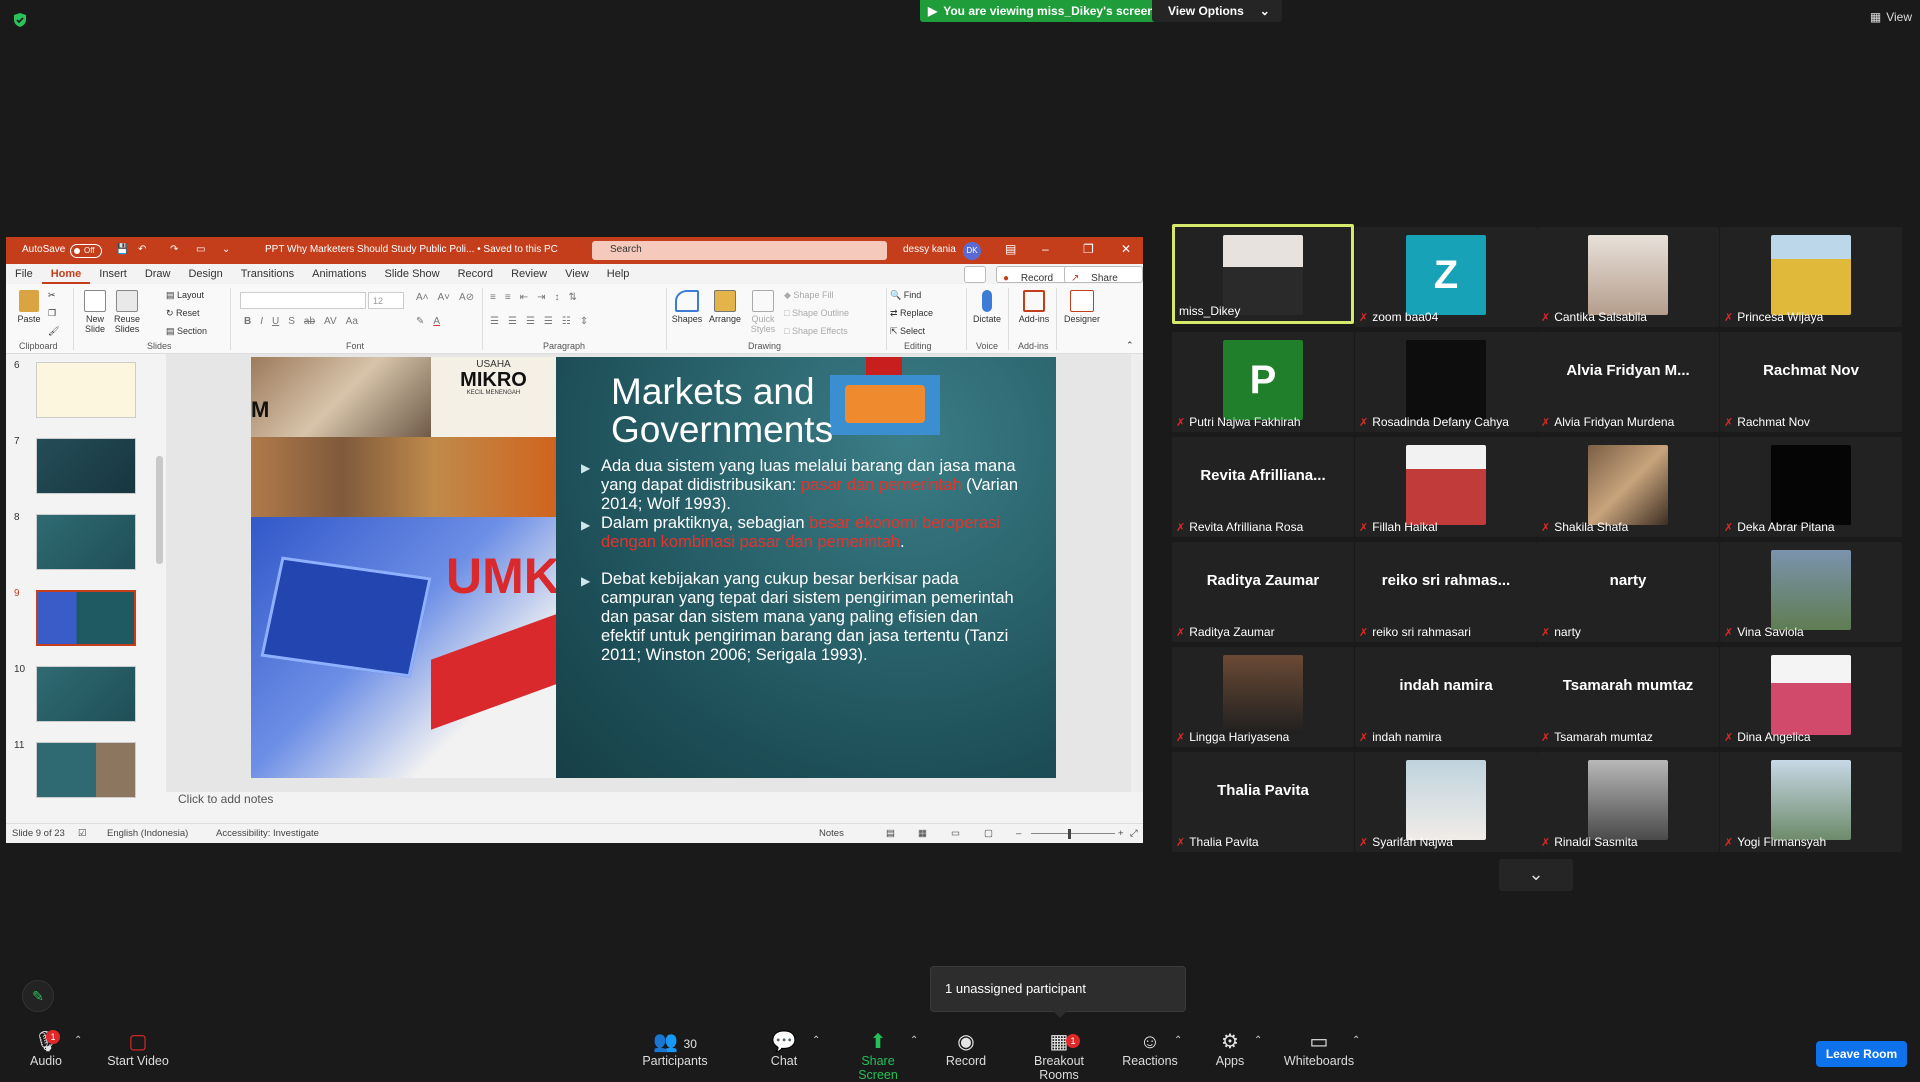  What do you see at coordinates (675, 1049) in the screenshot?
I see `participants-button: 👥 30 Participants` at bounding box center [675, 1049].